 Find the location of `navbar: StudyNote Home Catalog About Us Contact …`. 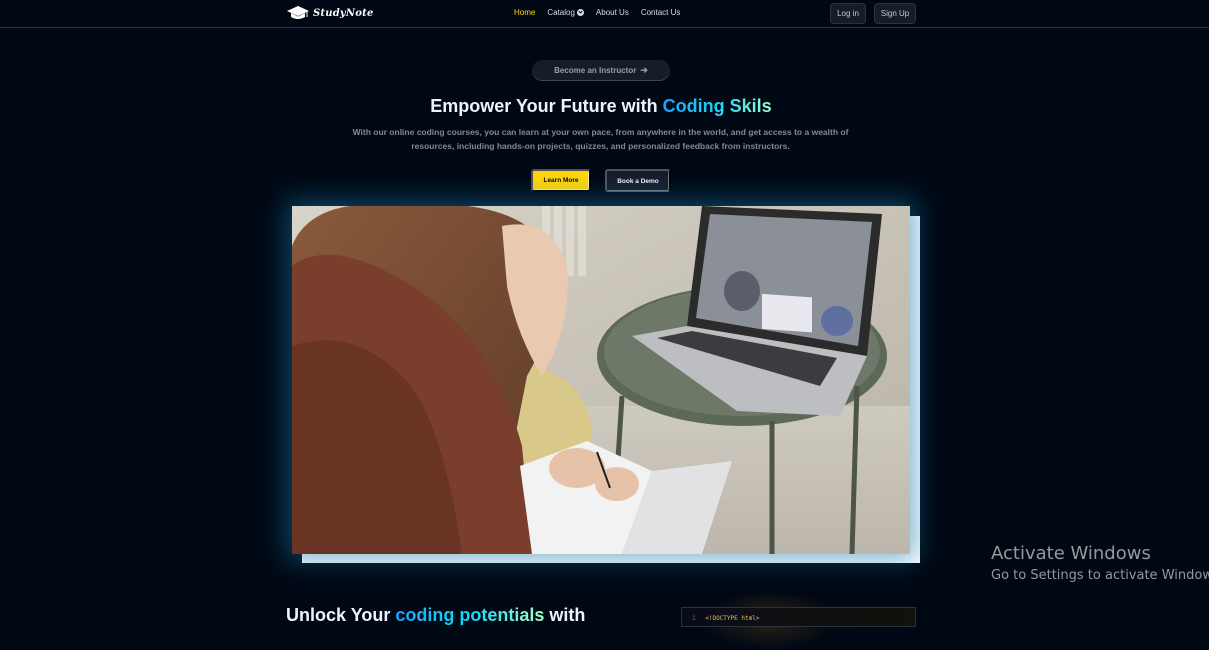

navbar: StudyNote Home Catalog About Us Contact … is located at coordinates (604, 14).